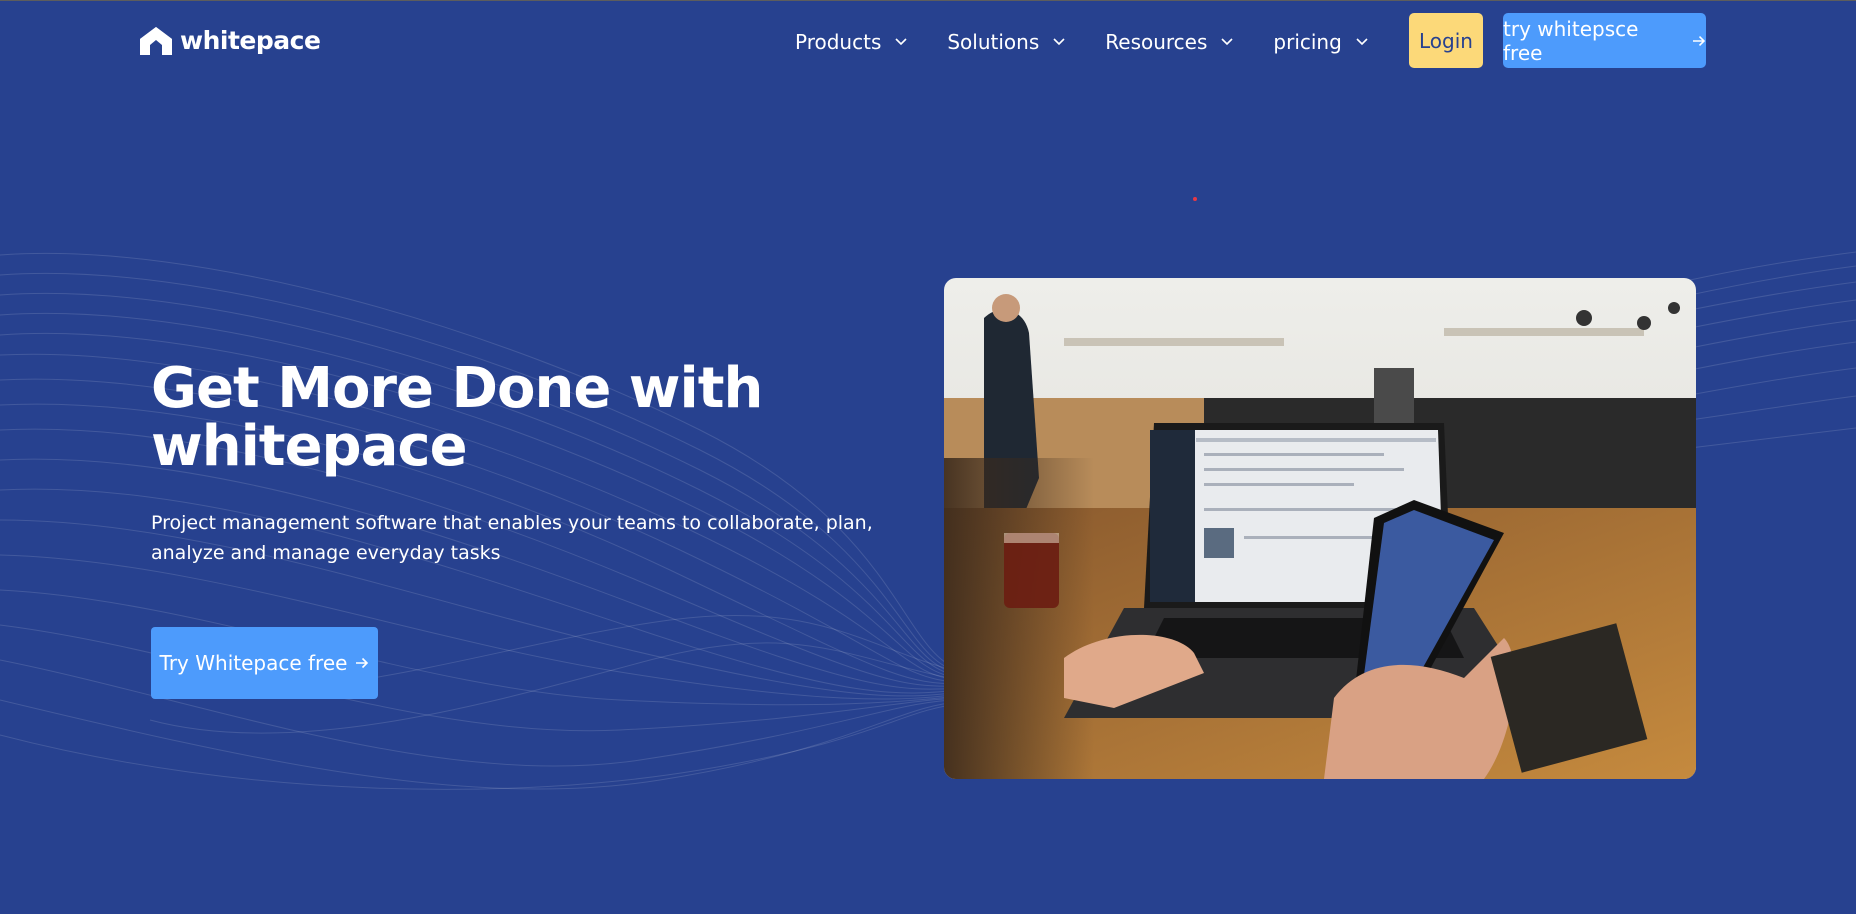 The image size is (1856, 914). What do you see at coordinates (1101, 42) in the screenshot?
I see `main-nav: Products Solutions Resources pricing` at bounding box center [1101, 42].